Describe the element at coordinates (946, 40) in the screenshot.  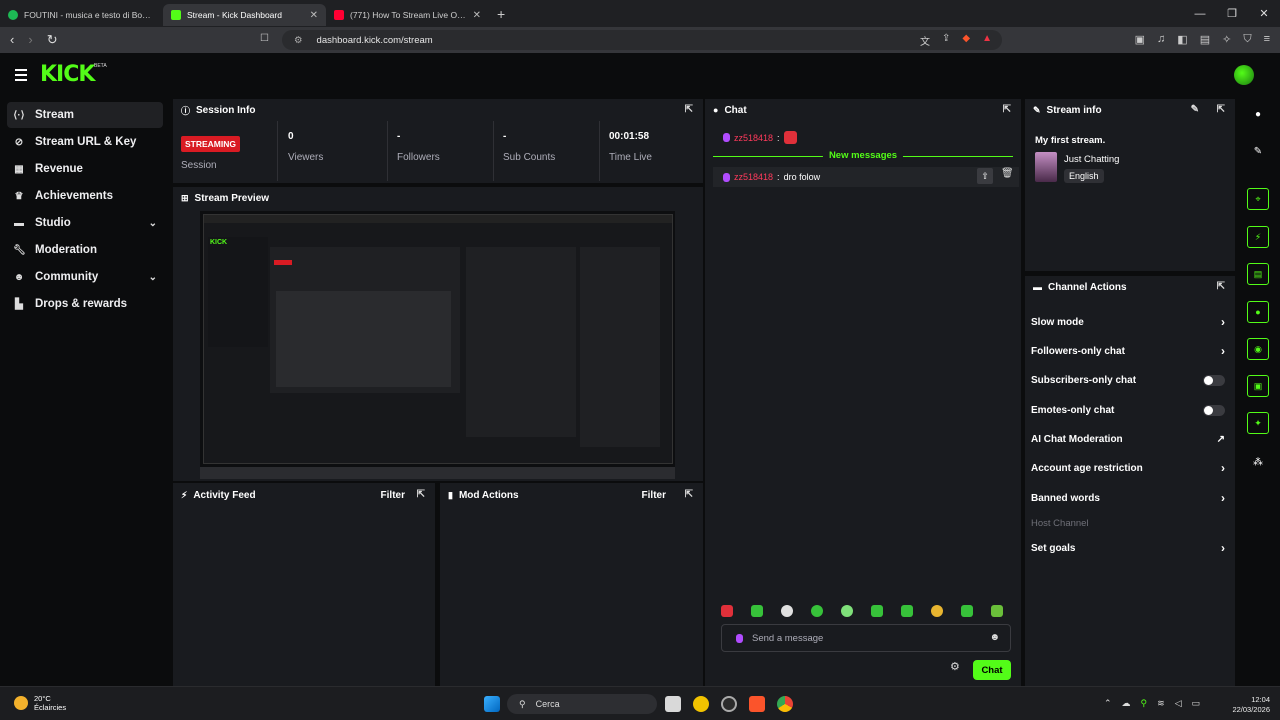
I see `share-icon: ⇪` at that location.